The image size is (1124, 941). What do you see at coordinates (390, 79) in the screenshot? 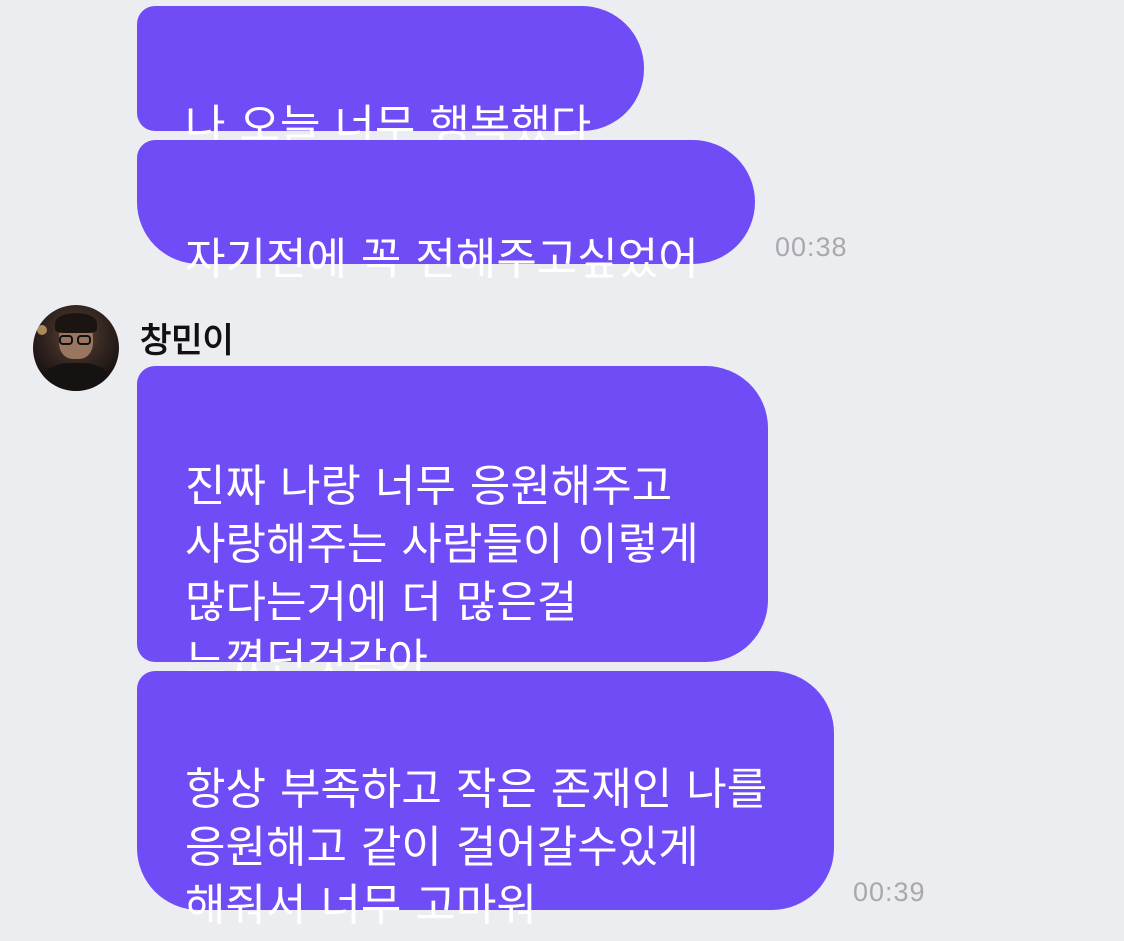
I see `message-bubble: 나 오늘 너무 행복했다` at bounding box center [390, 79].